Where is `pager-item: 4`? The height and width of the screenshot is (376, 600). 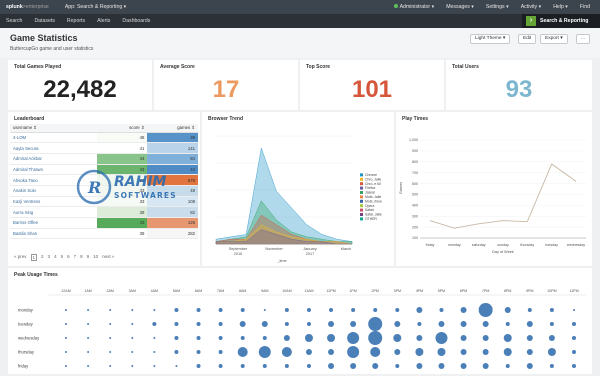
pager-item: 4 is located at coordinates (55, 257).